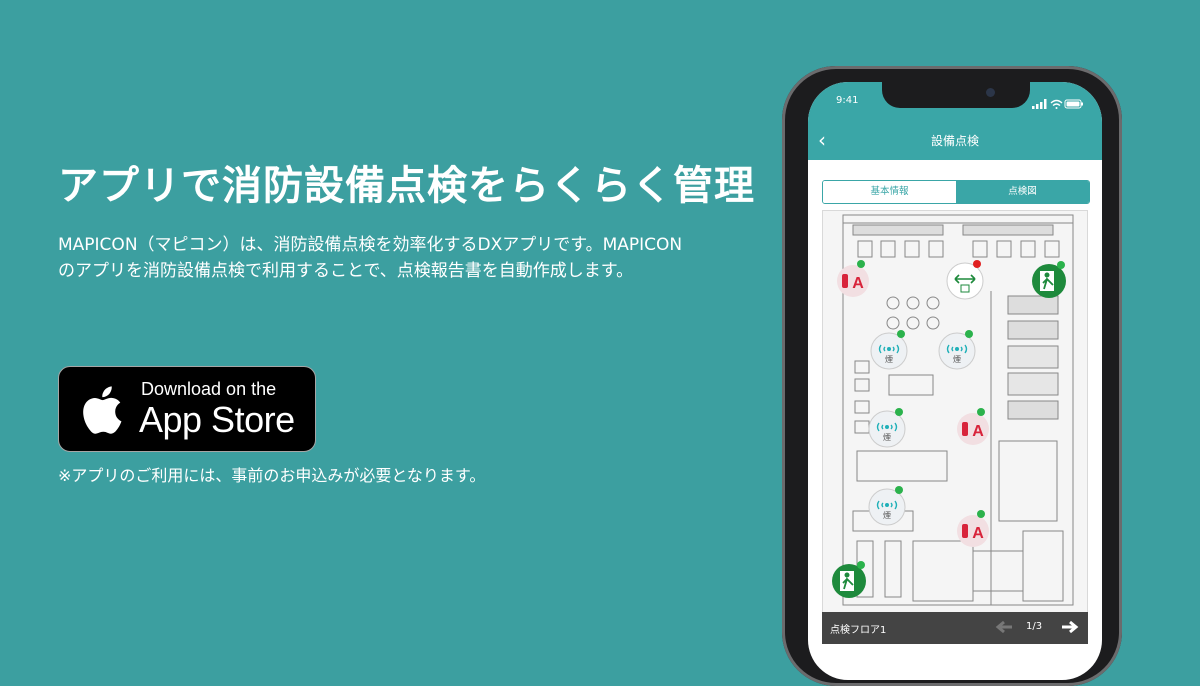 This screenshot has height=686, width=1200. Describe the element at coordinates (102, 410) in the screenshot. I see `apple-icon` at that location.